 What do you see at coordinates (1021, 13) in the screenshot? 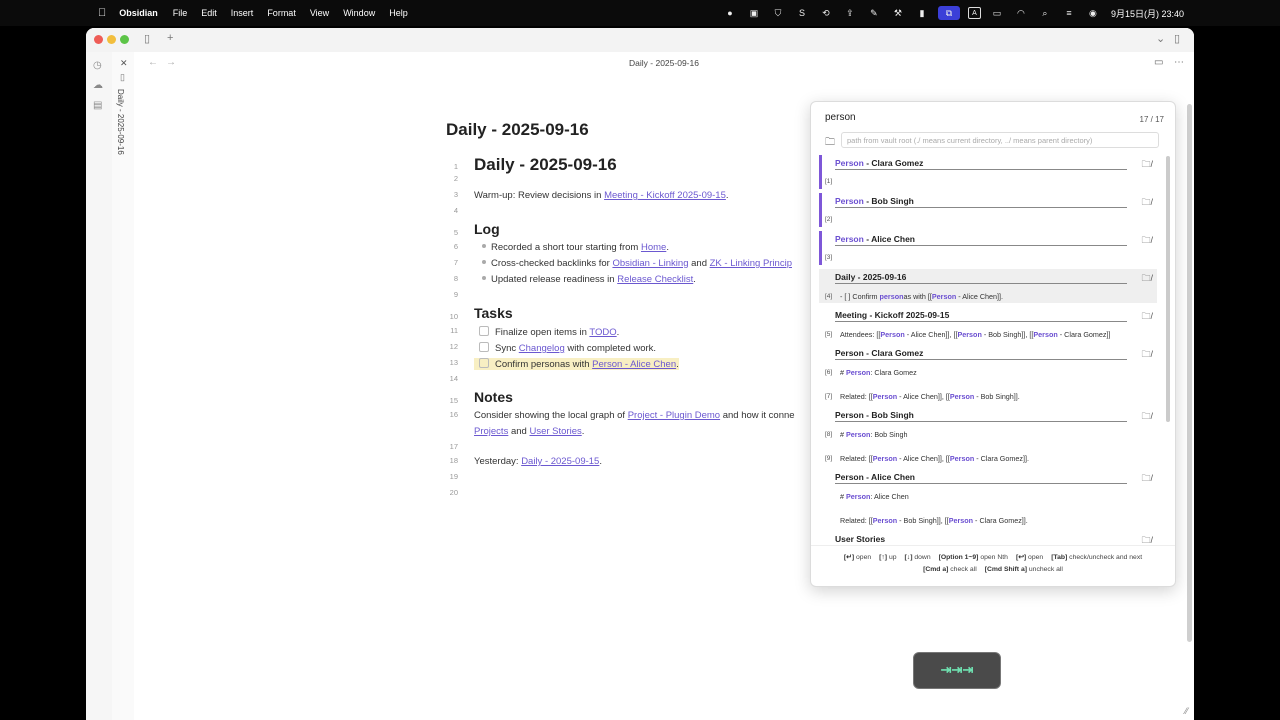
I see `wifi-icon: ◠` at bounding box center [1021, 13].